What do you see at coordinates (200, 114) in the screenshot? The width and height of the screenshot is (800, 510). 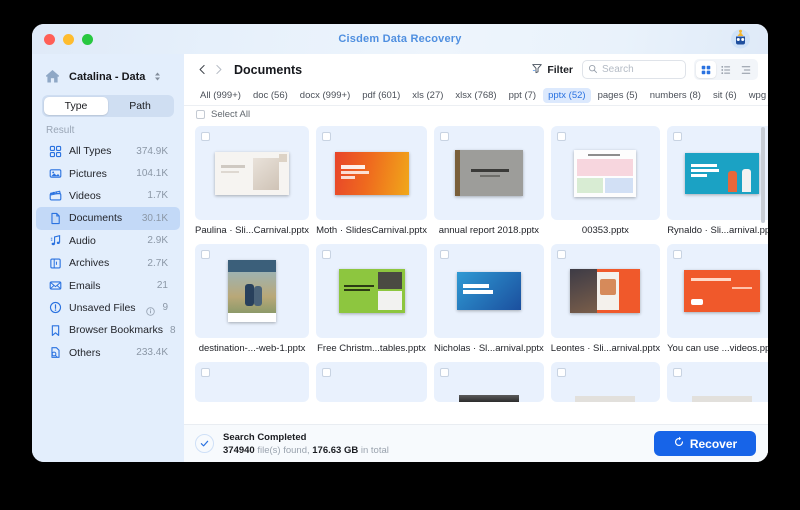 I see `select-all-checkbox` at bounding box center [200, 114].